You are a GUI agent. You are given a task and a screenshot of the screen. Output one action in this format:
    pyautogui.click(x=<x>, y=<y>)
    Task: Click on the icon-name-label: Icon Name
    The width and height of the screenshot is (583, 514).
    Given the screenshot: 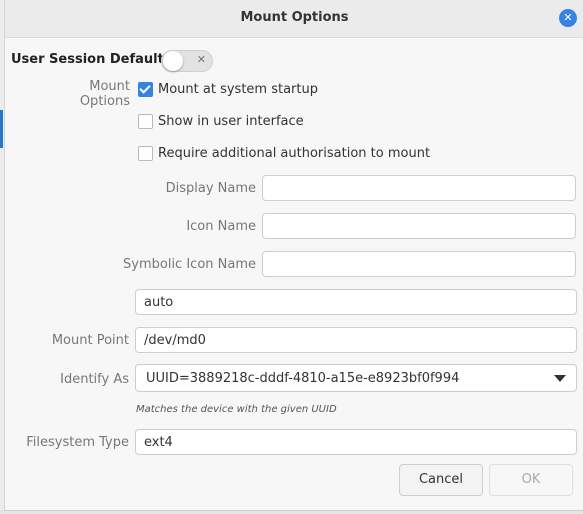 What is the action you would take?
    pyautogui.click(x=221, y=226)
    